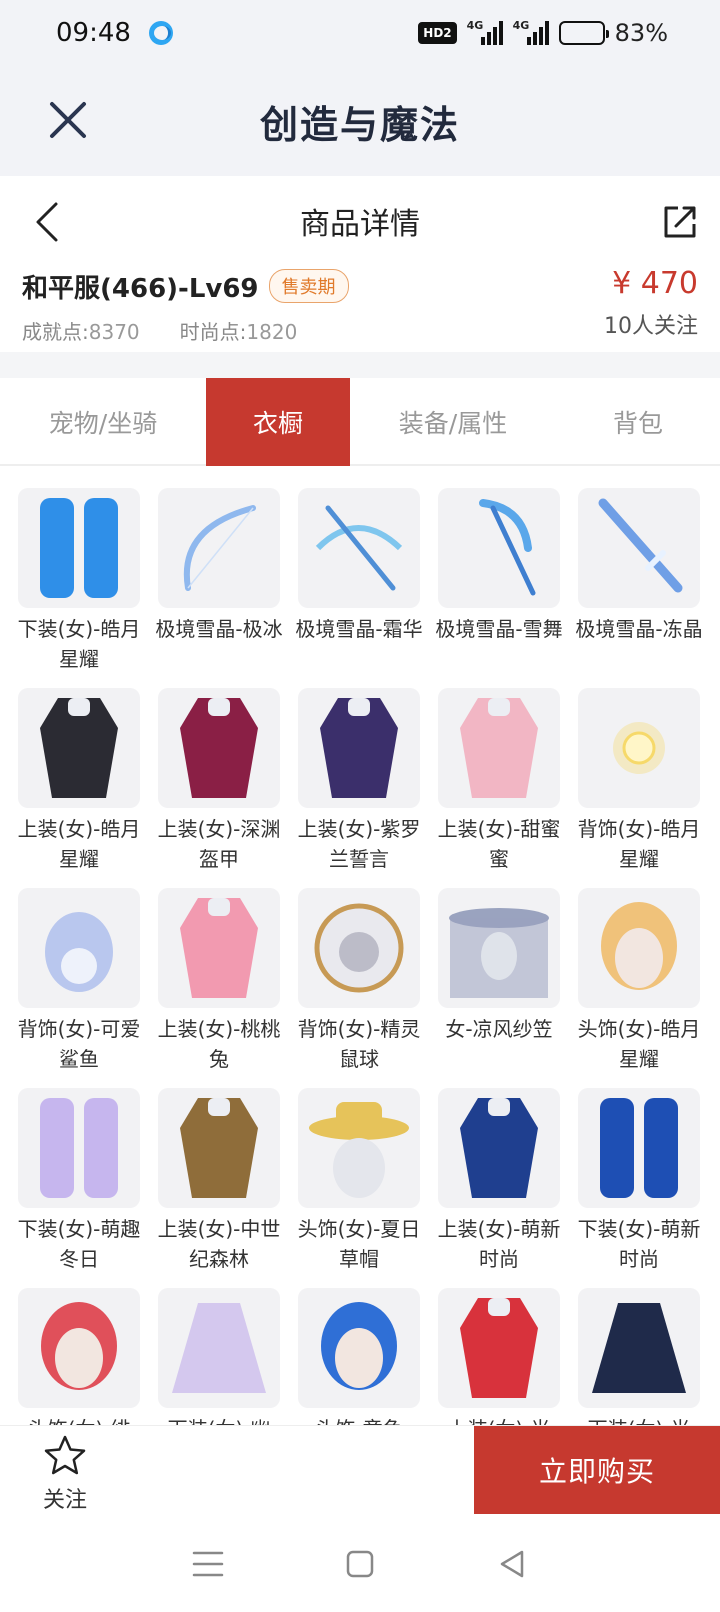  What do you see at coordinates (639, 1244) in the screenshot?
I see `item-label: 下装(女)-萌新时尚` at bounding box center [639, 1244].